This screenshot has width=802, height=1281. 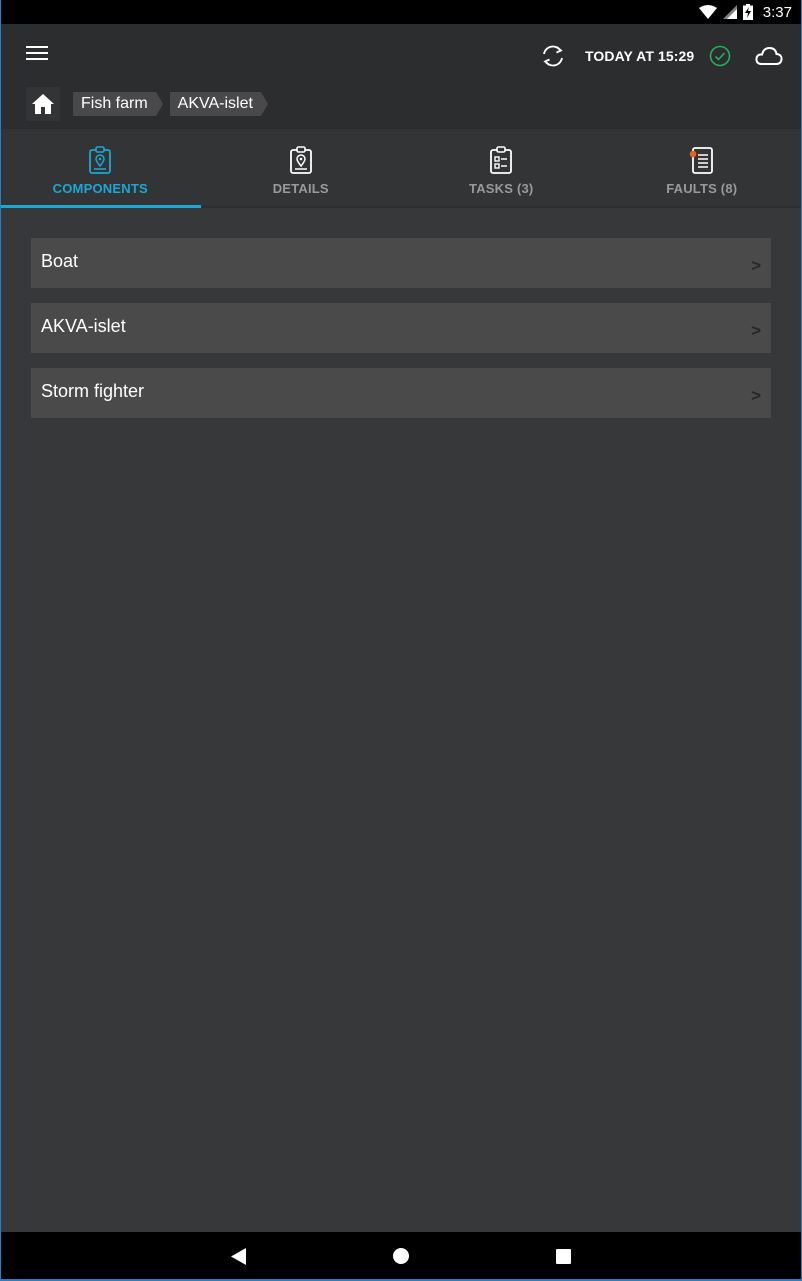 I want to click on status-bar: 3:37, so click(x=401, y=12).